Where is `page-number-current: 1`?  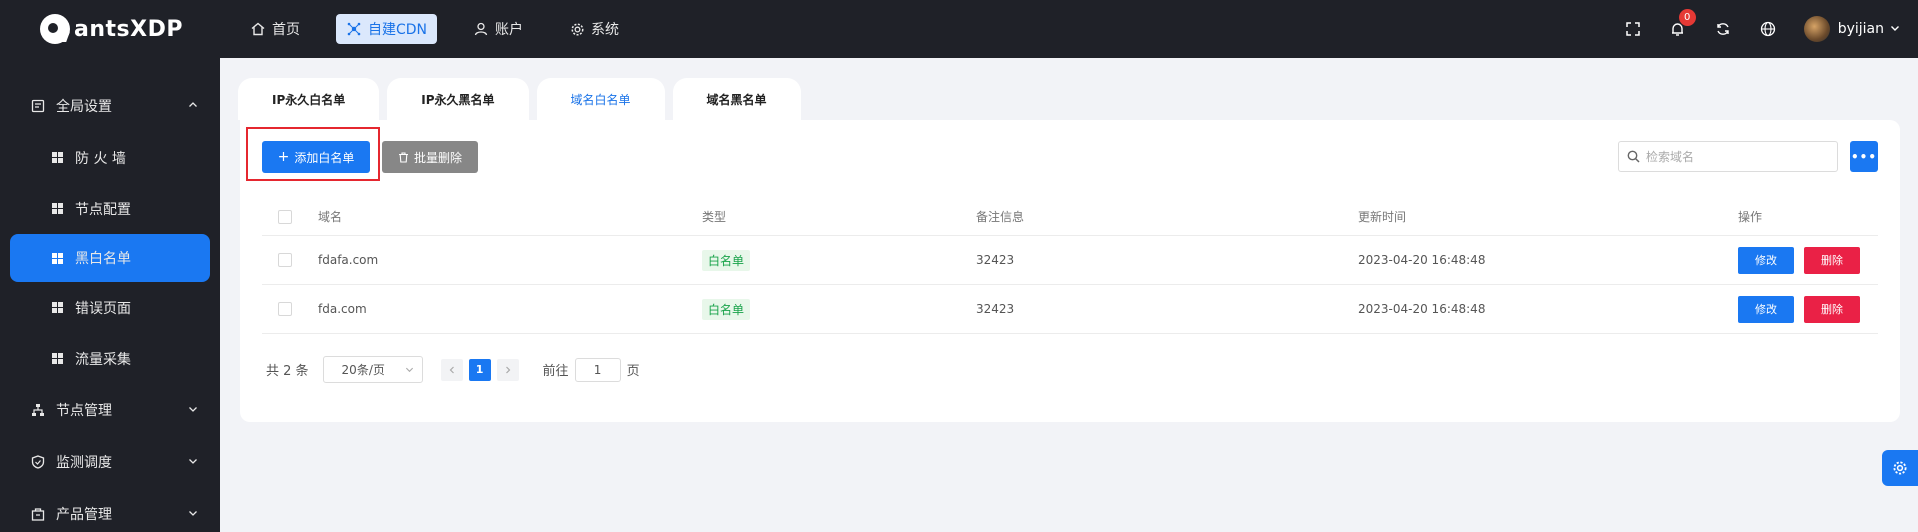 page-number-current: 1 is located at coordinates (479, 369).